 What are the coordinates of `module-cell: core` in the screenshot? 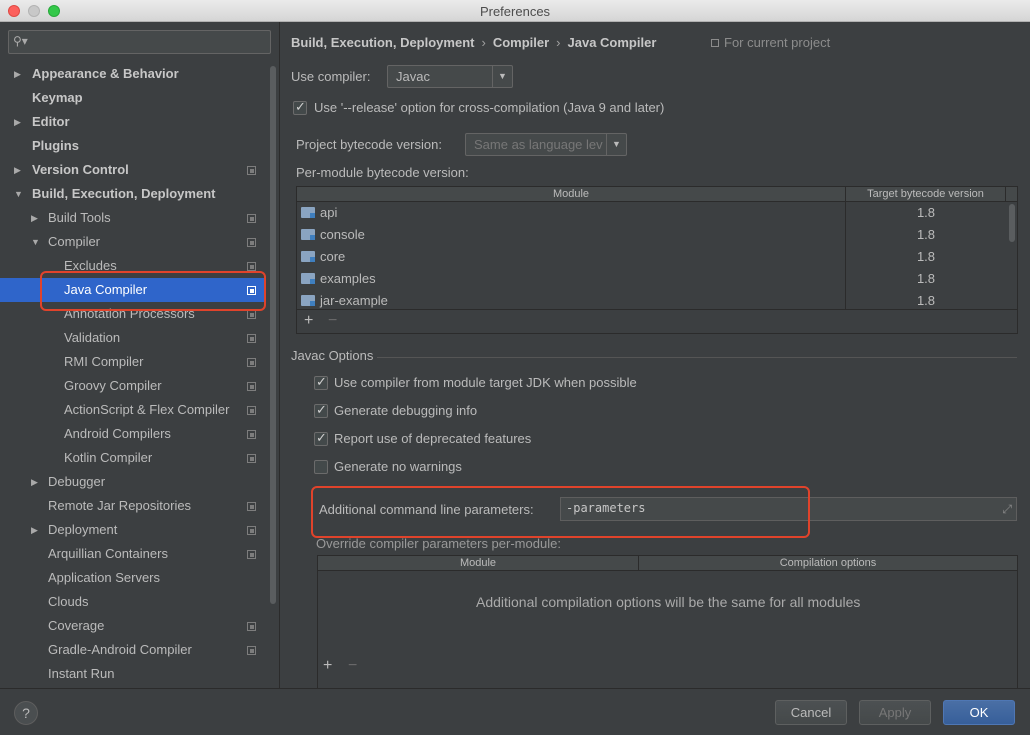 It's located at (323, 257).